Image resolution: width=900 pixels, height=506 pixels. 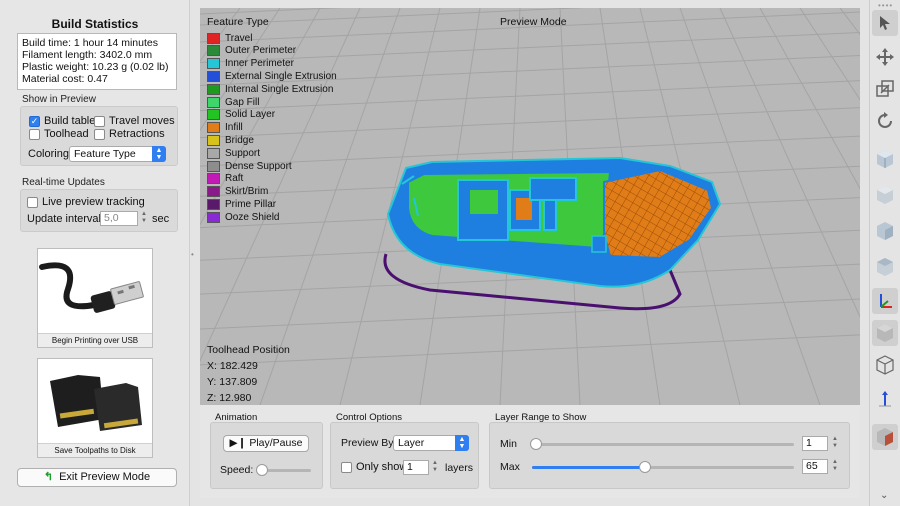 I want to click on layer-range-group: Min 1 ▲ ▼ Max 65 ▲ ▼, so click(x=669, y=455).